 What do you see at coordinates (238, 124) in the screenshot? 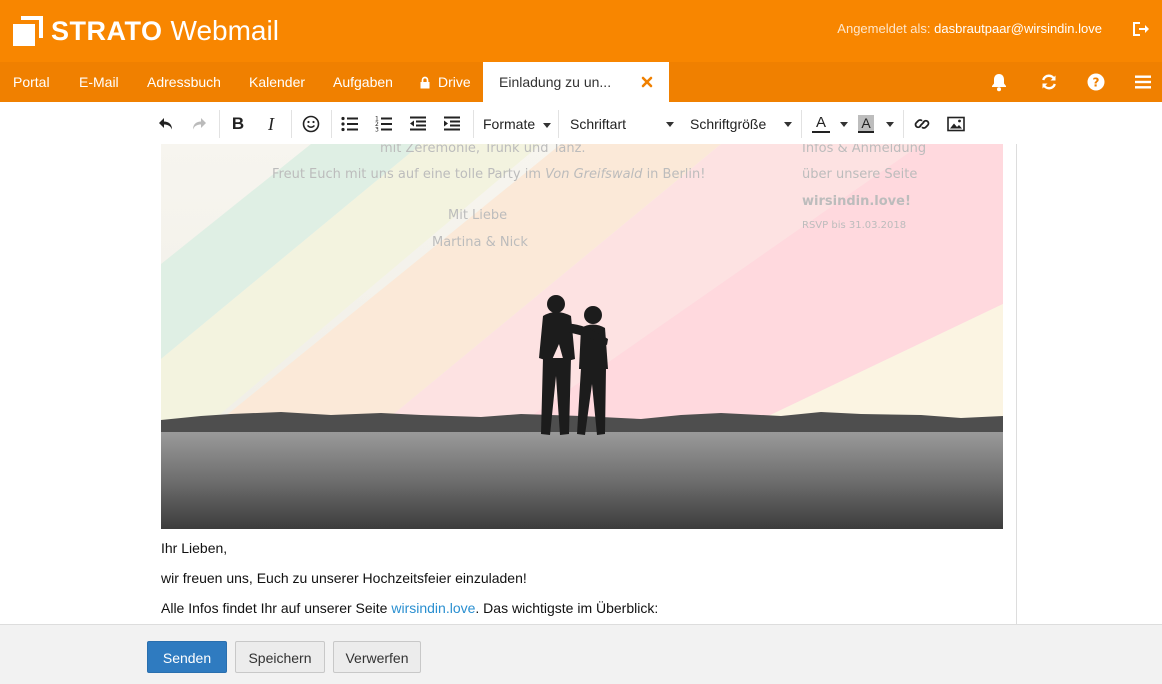
I see `bold-icon: B` at bounding box center [238, 124].